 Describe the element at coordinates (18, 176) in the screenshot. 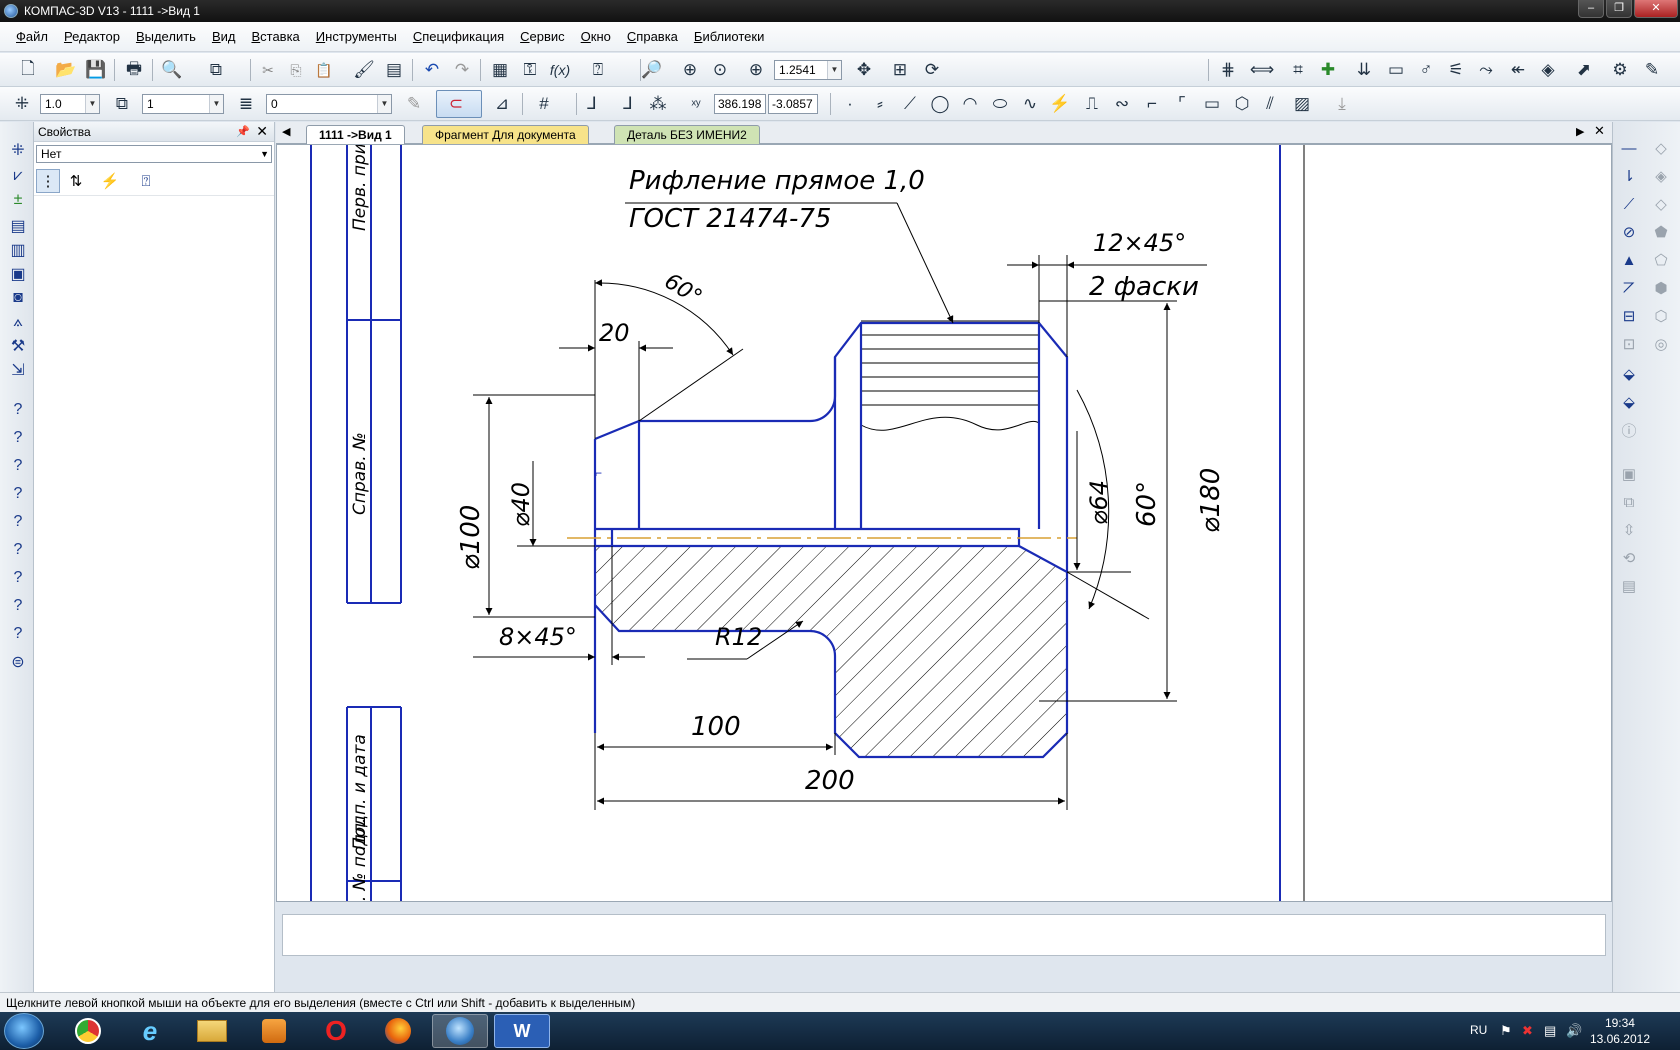

I see `dimensions-icon: ⩗` at that location.